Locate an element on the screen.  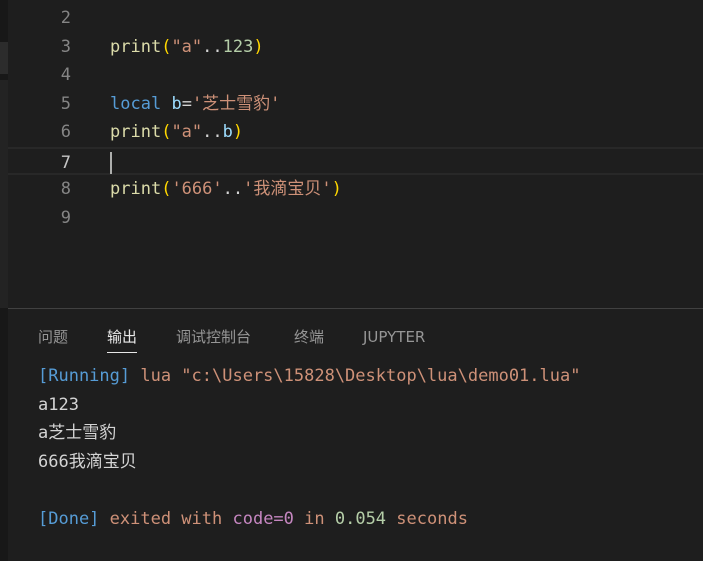
editor-line: 4 is located at coordinates (355, 75).